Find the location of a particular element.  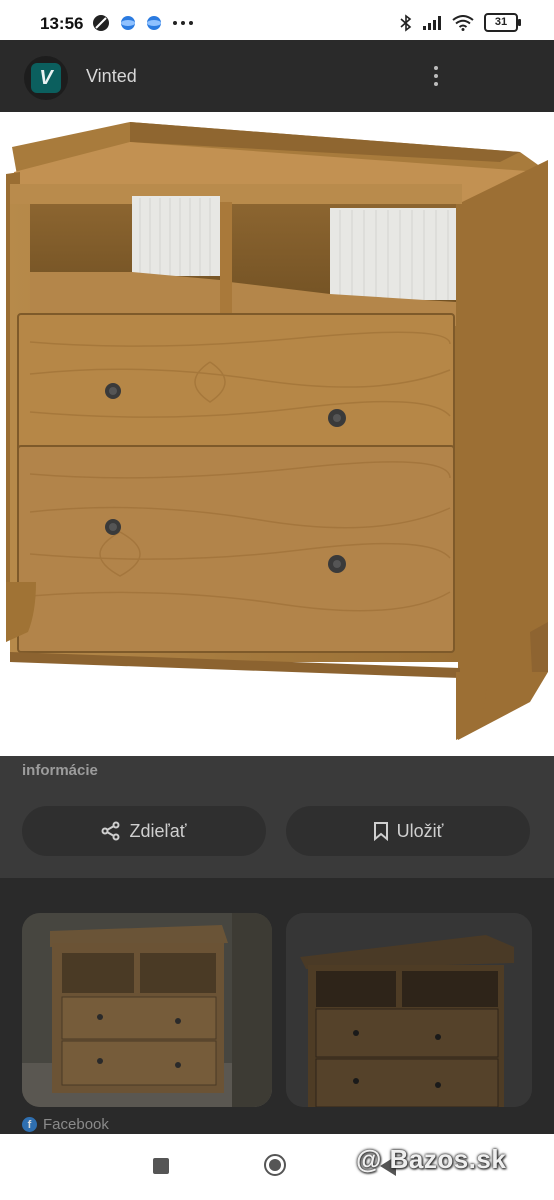

more-notifications-icon is located at coordinates (183, 23).